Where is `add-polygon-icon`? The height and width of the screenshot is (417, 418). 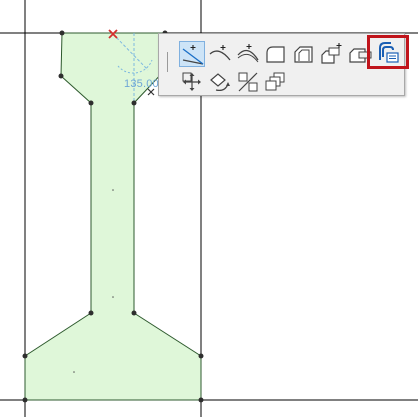
add-polygon-icon is located at coordinates (331, 53).